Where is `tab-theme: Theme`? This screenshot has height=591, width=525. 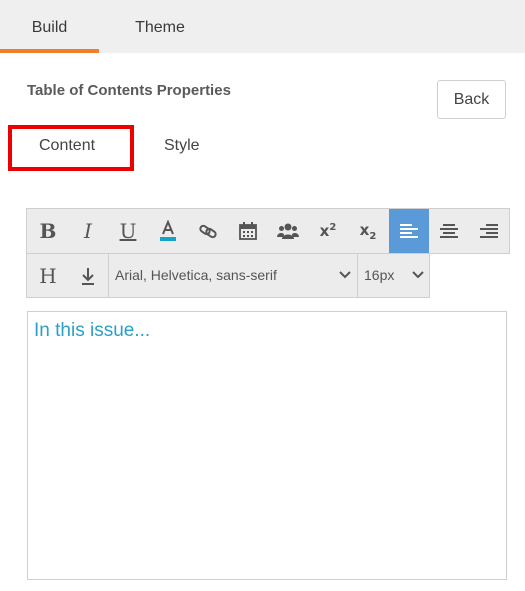 tab-theme: Theme is located at coordinates (160, 26).